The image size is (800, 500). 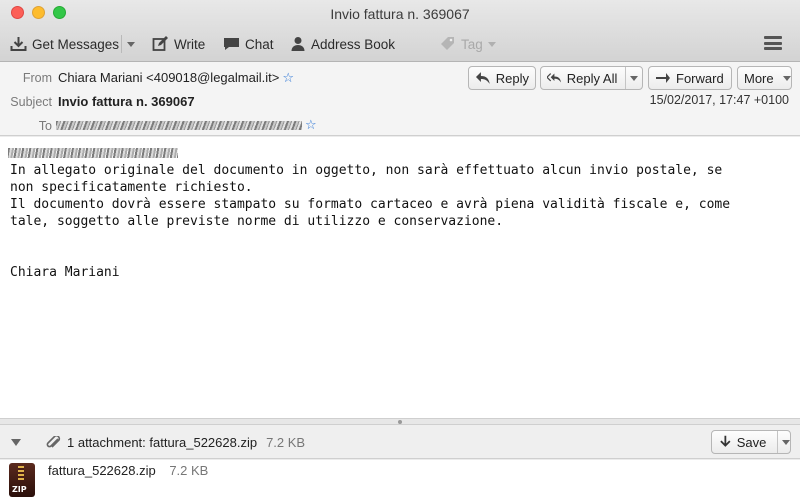 I want to click on message-date: 15/02/2017, 17:47 +0100, so click(x=719, y=100).